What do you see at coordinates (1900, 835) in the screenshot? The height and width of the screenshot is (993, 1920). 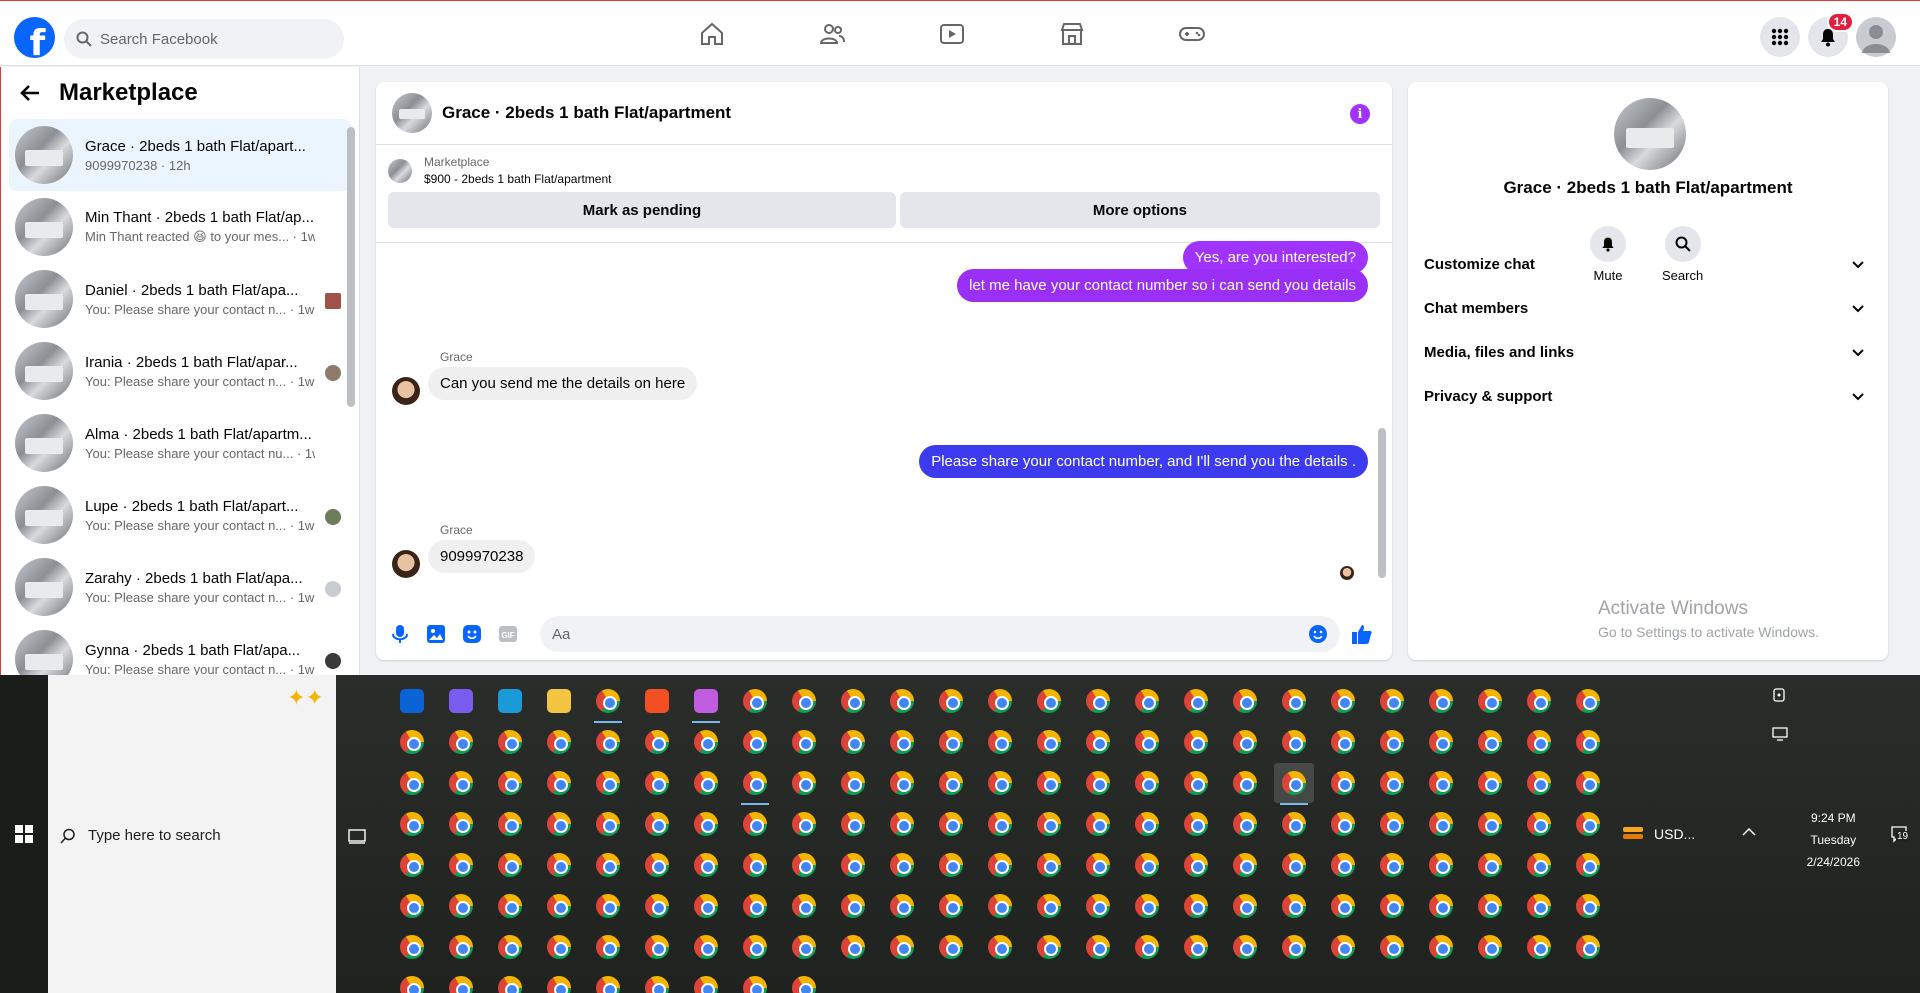 I see `notification-center-icon: 19` at bounding box center [1900, 835].